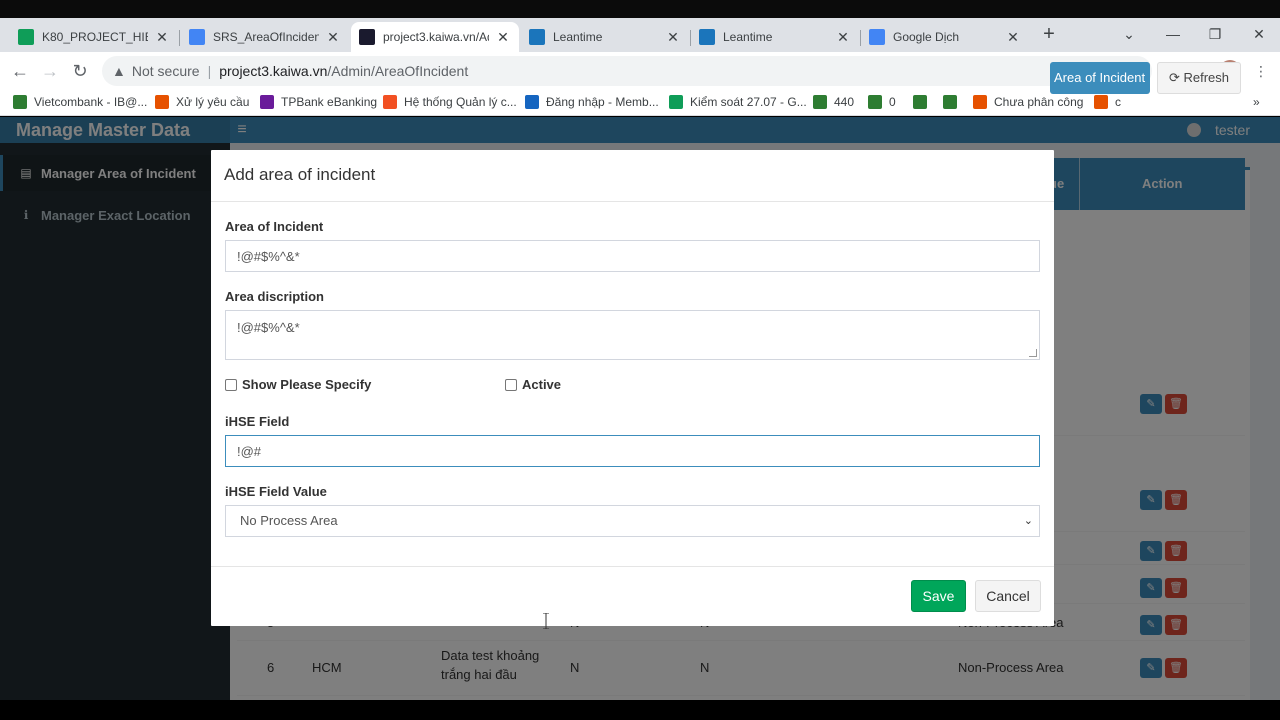 The height and width of the screenshot is (720, 1280). I want to click on modal-footer-divider, so click(632, 566).